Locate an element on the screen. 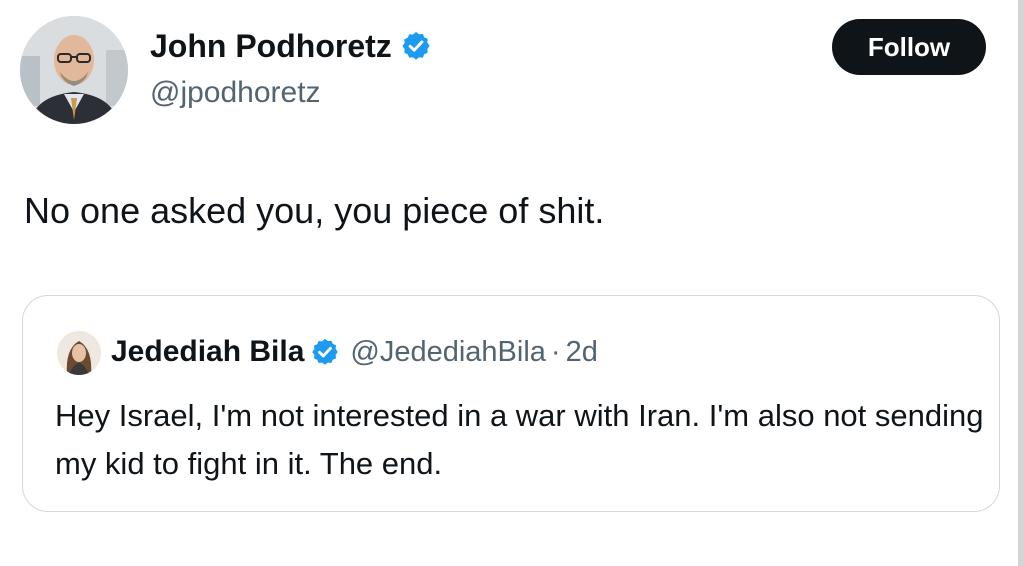 This screenshot has height=566, width=1024. quoted-author-handle: @JedediahBila is located at coordinates (448, 352).